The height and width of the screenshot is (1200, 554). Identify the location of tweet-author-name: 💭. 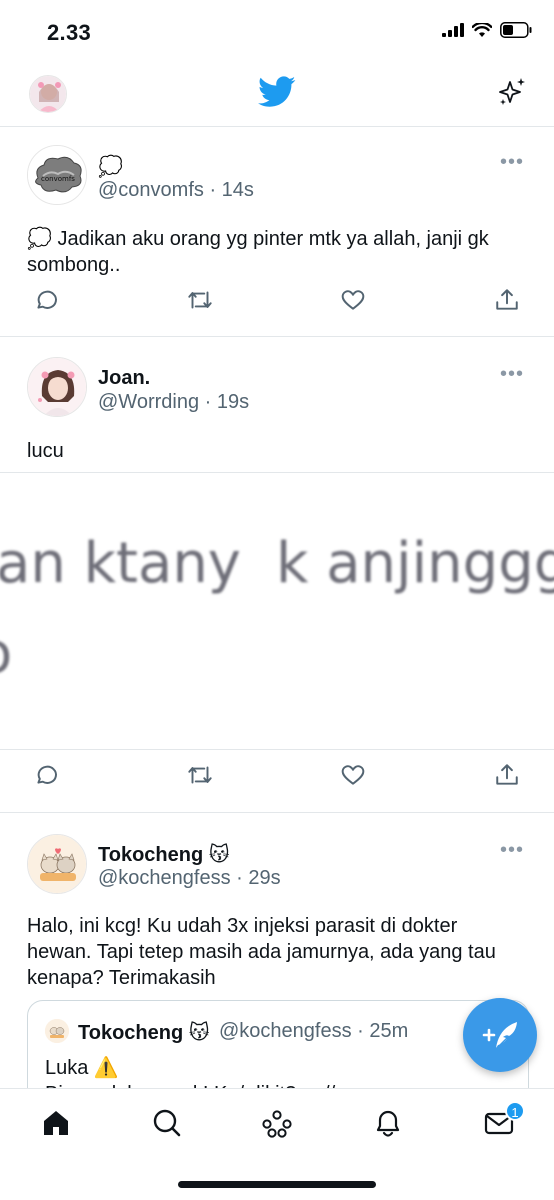
(110, 166).